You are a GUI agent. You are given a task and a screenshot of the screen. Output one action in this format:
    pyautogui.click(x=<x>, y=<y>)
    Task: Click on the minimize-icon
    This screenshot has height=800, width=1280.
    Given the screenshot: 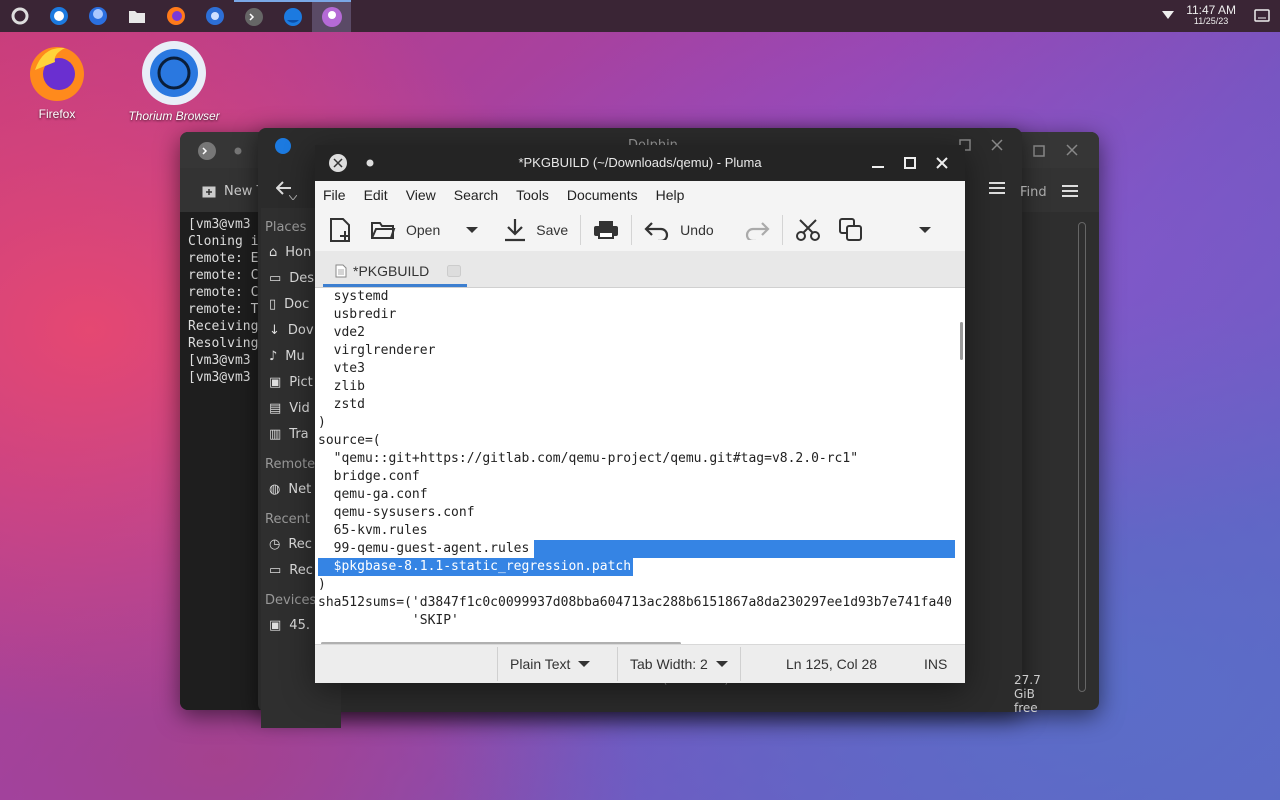 What is the action you would take?
    pyautogui.click(x=878, y=167)
    